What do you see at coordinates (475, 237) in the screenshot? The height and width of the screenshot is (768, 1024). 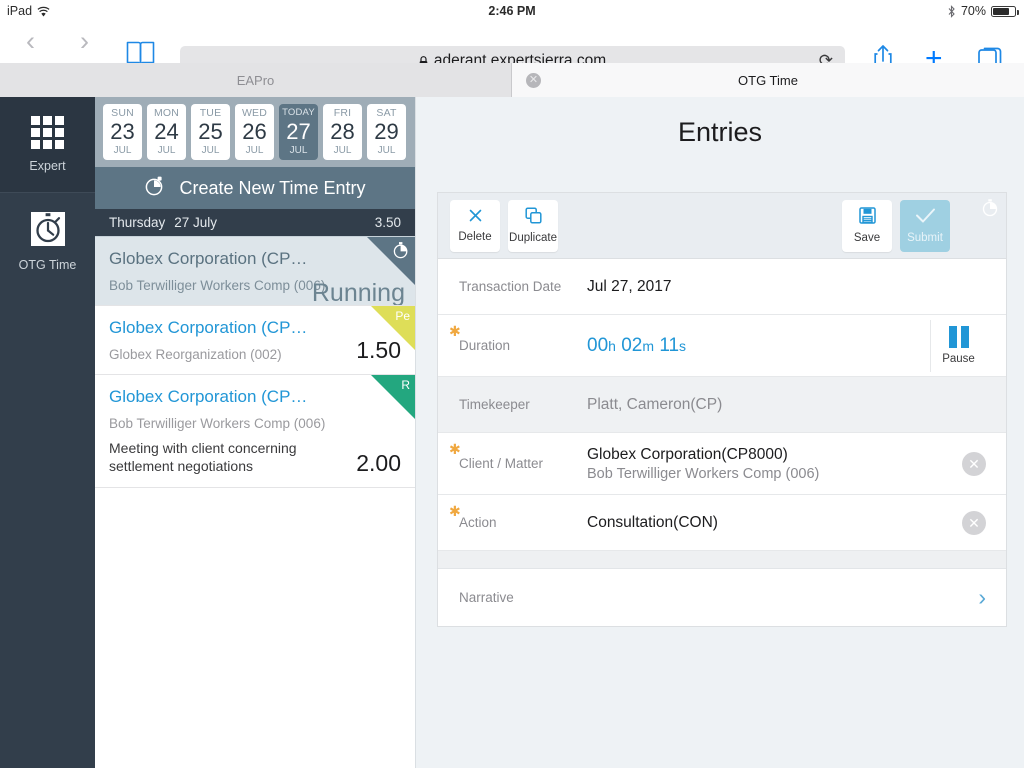 I see `delete-button-label: Delete` at bounding box center [475, 237].